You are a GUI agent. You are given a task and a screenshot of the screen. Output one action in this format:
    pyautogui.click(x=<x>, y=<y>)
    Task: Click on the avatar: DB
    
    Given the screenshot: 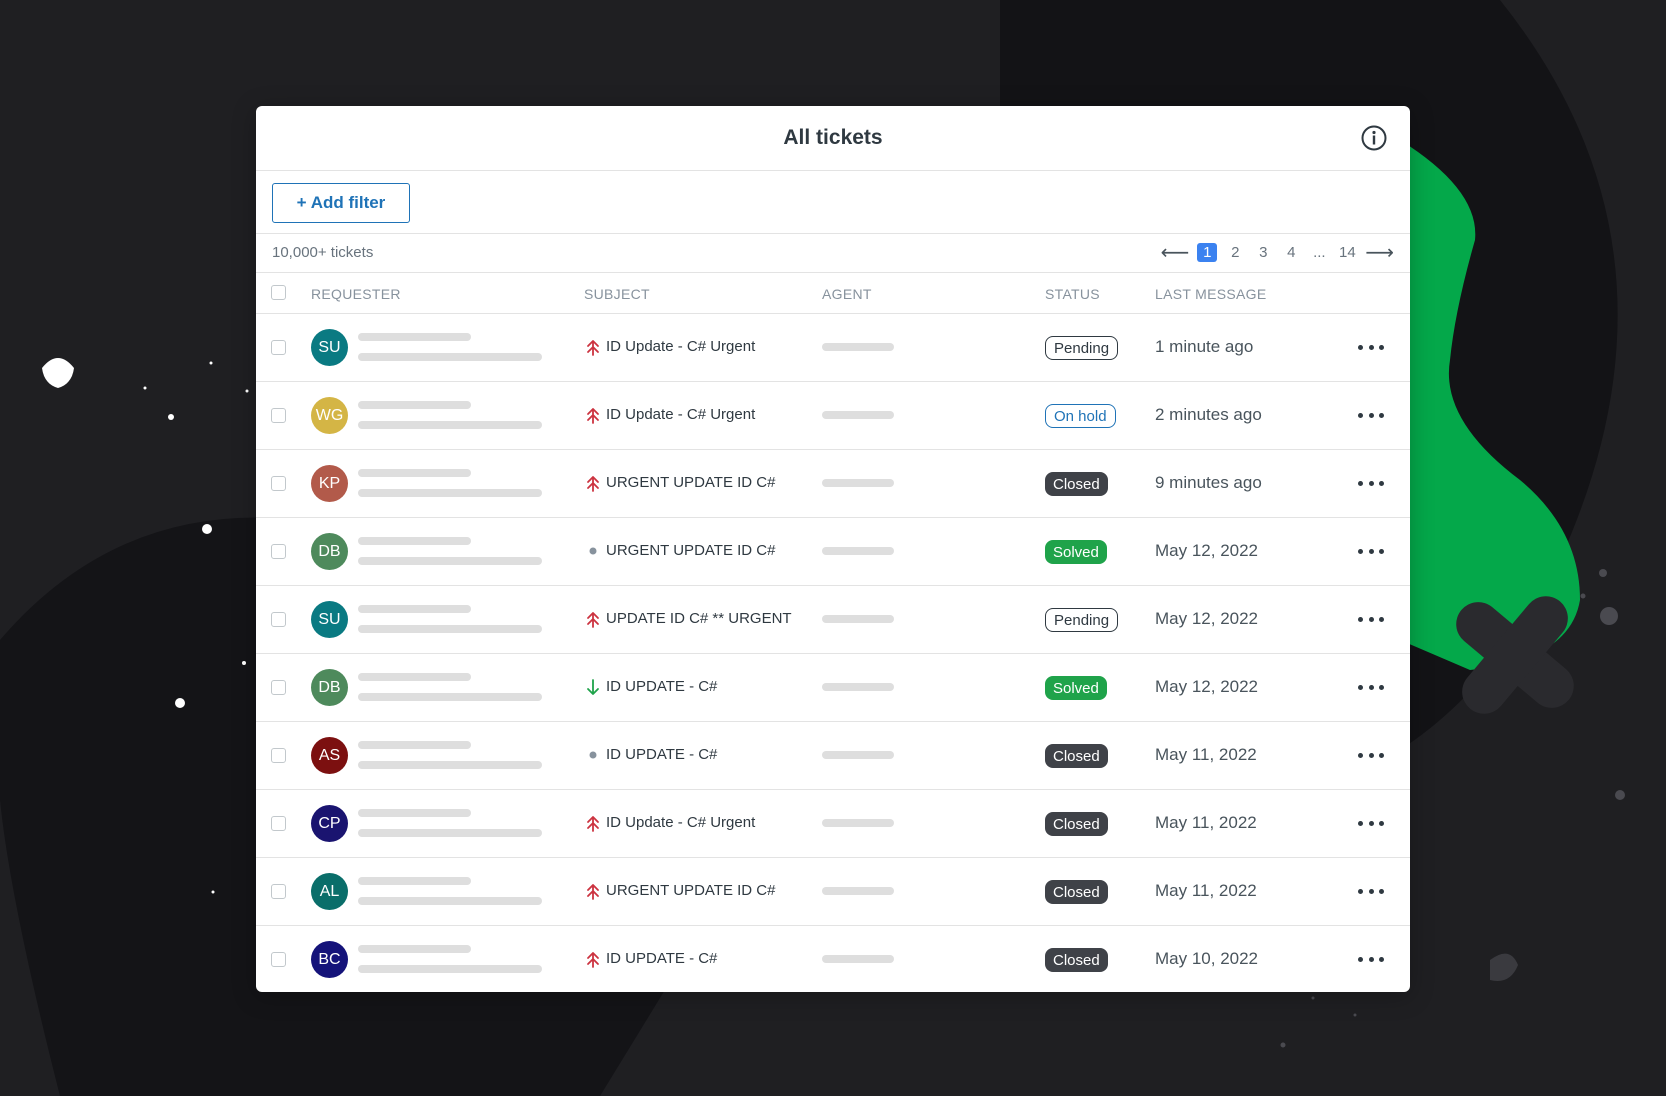 What is the action you would take?
    pyautogui.click(x=329, y=687)
    